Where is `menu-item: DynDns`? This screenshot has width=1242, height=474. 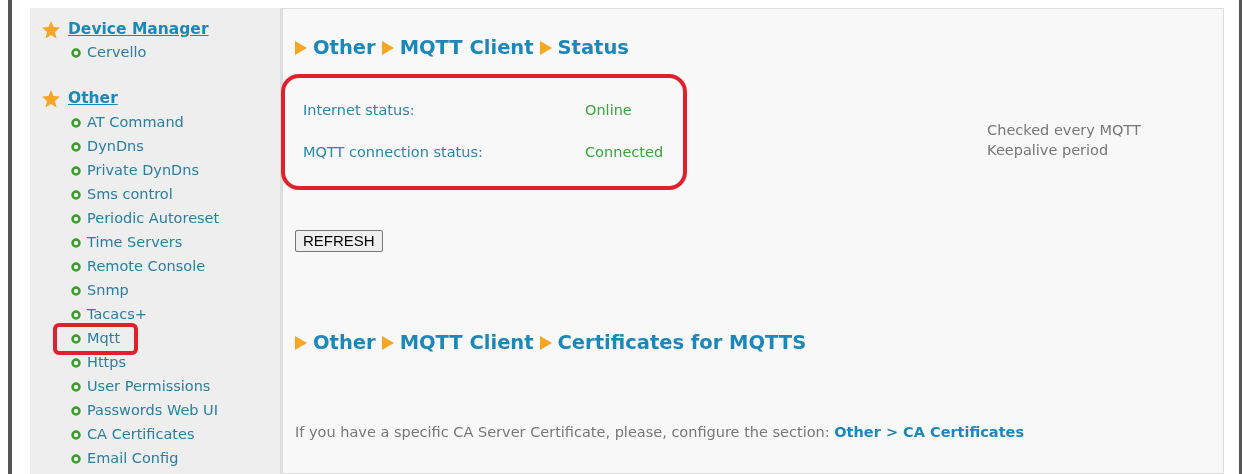 menu-item: DynDns is located at coordinates (175, 146).